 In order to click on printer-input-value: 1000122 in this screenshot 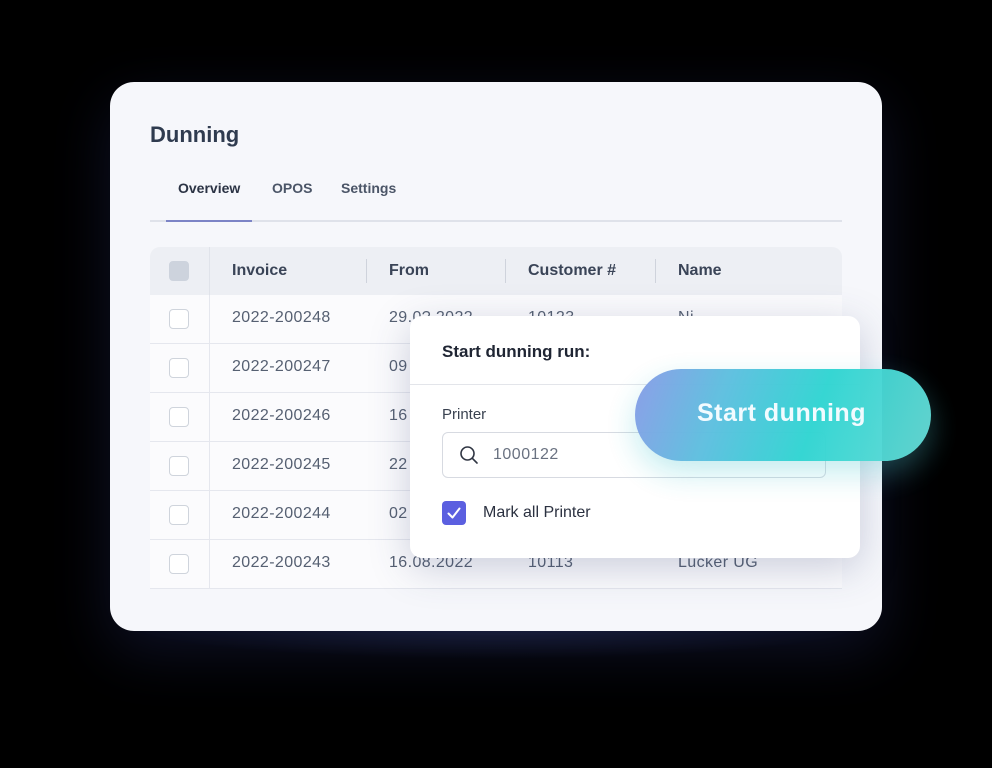, I will do `click(526, 454)`.